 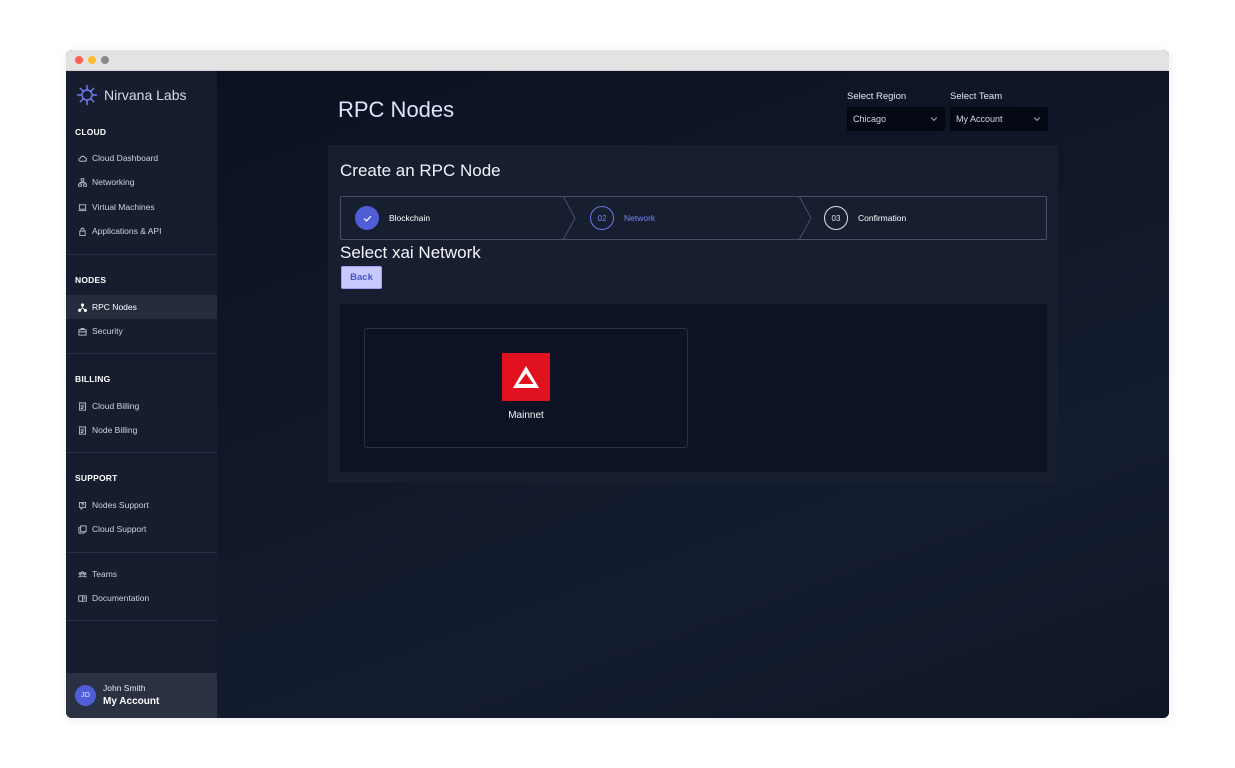 I want to click on xai-logo-icon, so click(x=526, y=377).